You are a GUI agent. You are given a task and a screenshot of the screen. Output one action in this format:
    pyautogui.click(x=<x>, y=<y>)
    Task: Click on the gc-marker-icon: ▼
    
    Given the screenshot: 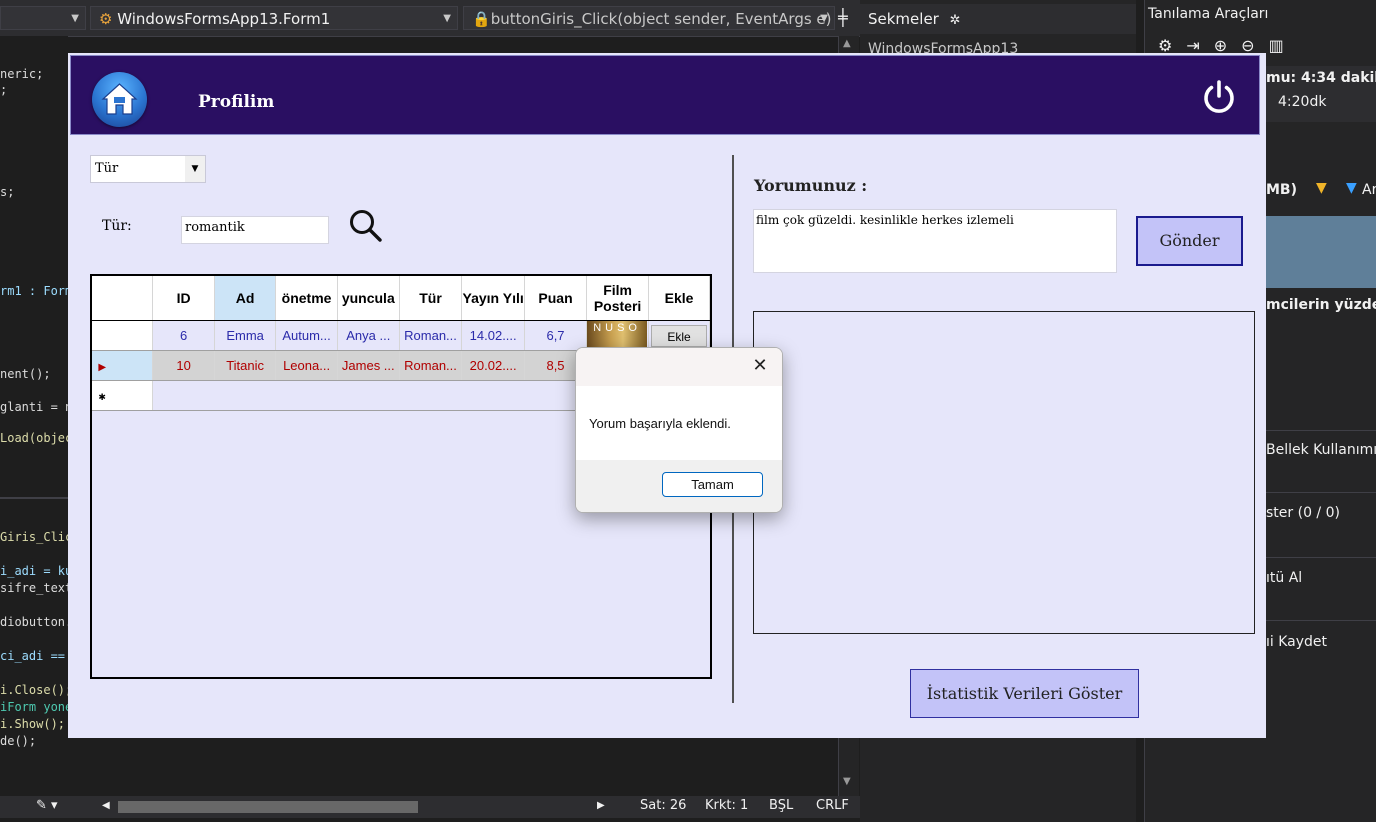 What is the action you would take?
    pyautogui.click(x=1321, y=188)
    